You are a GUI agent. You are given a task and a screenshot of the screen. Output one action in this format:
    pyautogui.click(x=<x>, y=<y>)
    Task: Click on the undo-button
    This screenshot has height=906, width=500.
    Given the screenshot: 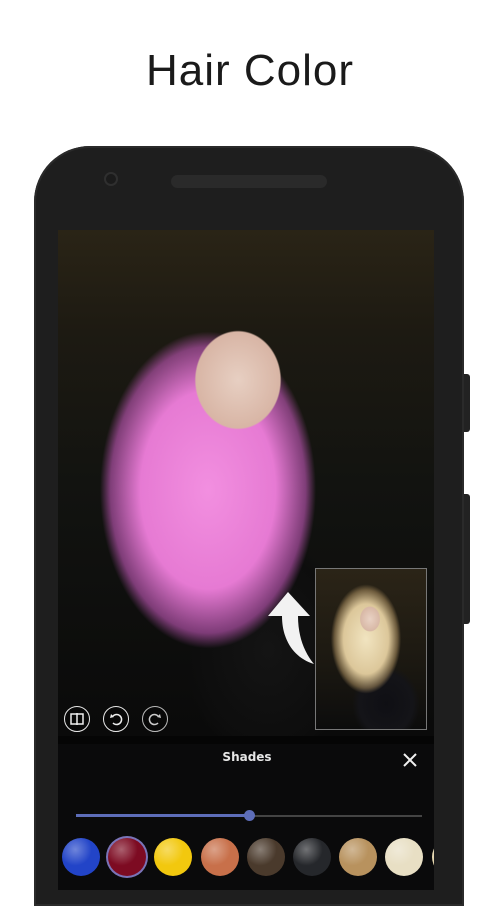 What is the action you would take?
    pyautogui.click(x=116, y=719)
    